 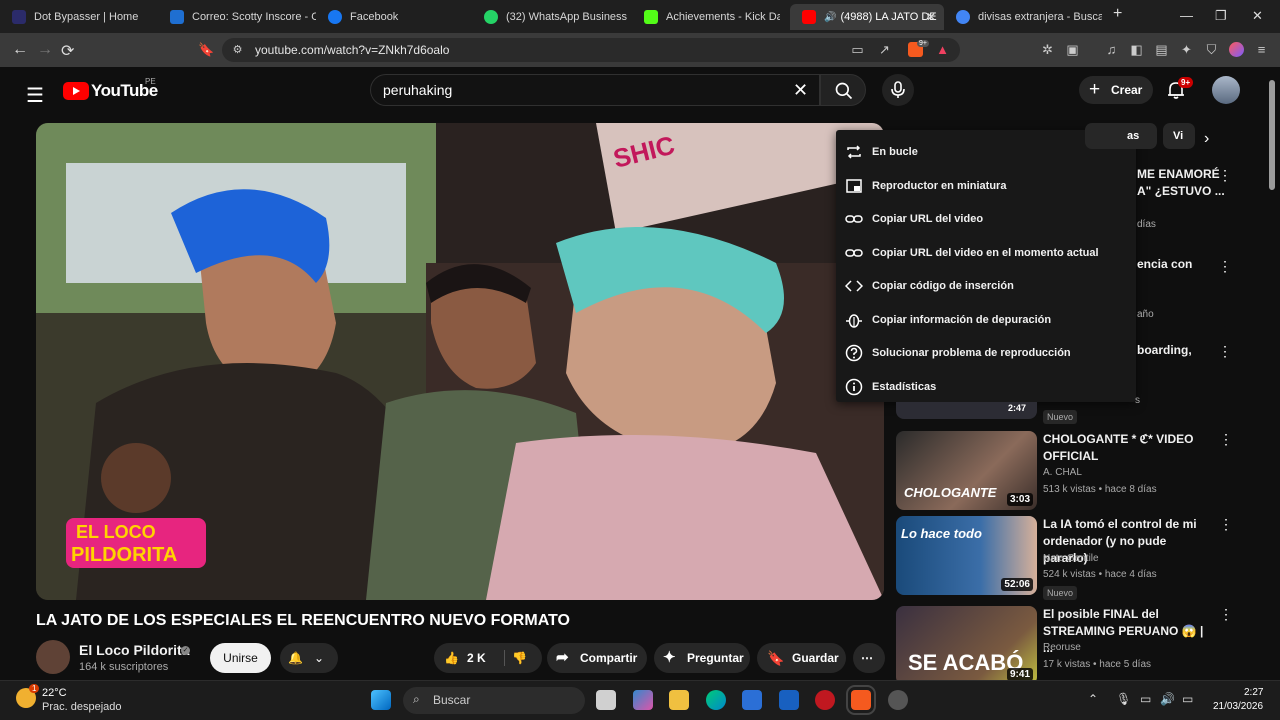 I want to click on screenshot-icon: ▣, so click(x=1072, y=49).